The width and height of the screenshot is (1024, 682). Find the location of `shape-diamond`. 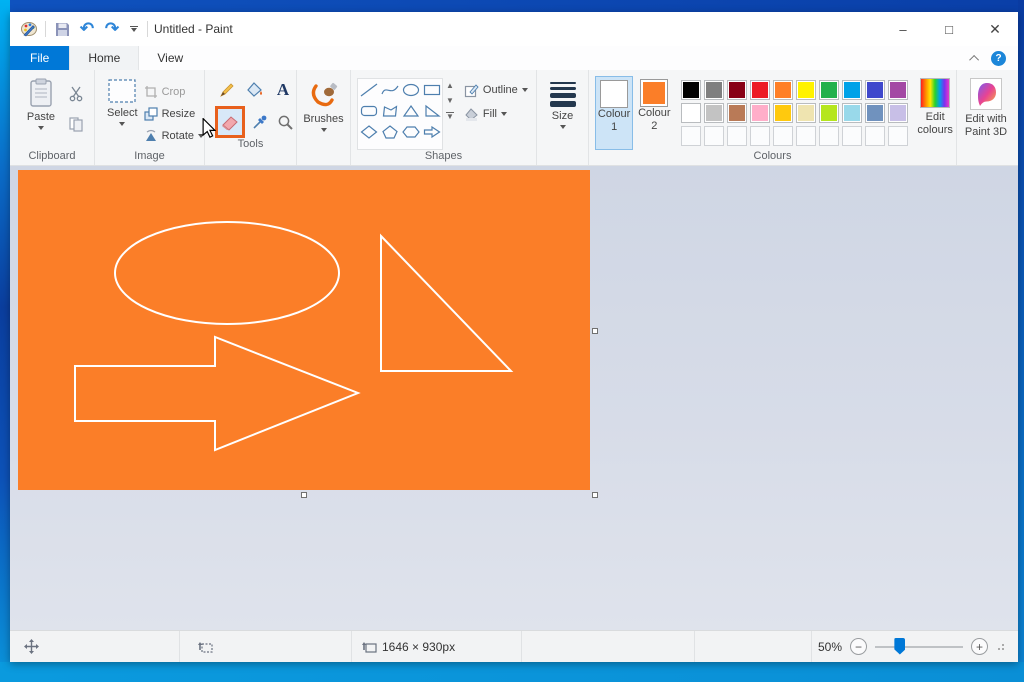

shape-diamond is located at coordinates (368, 131).